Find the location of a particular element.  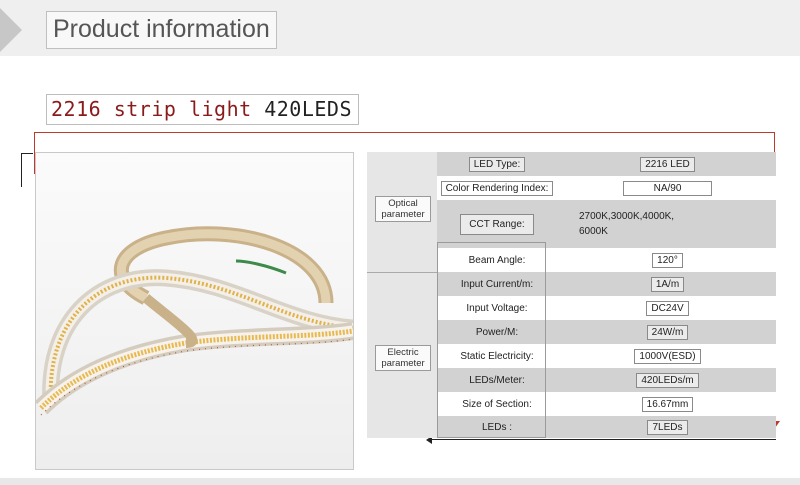

black-bracket-top is located at coordinates (27, 153).